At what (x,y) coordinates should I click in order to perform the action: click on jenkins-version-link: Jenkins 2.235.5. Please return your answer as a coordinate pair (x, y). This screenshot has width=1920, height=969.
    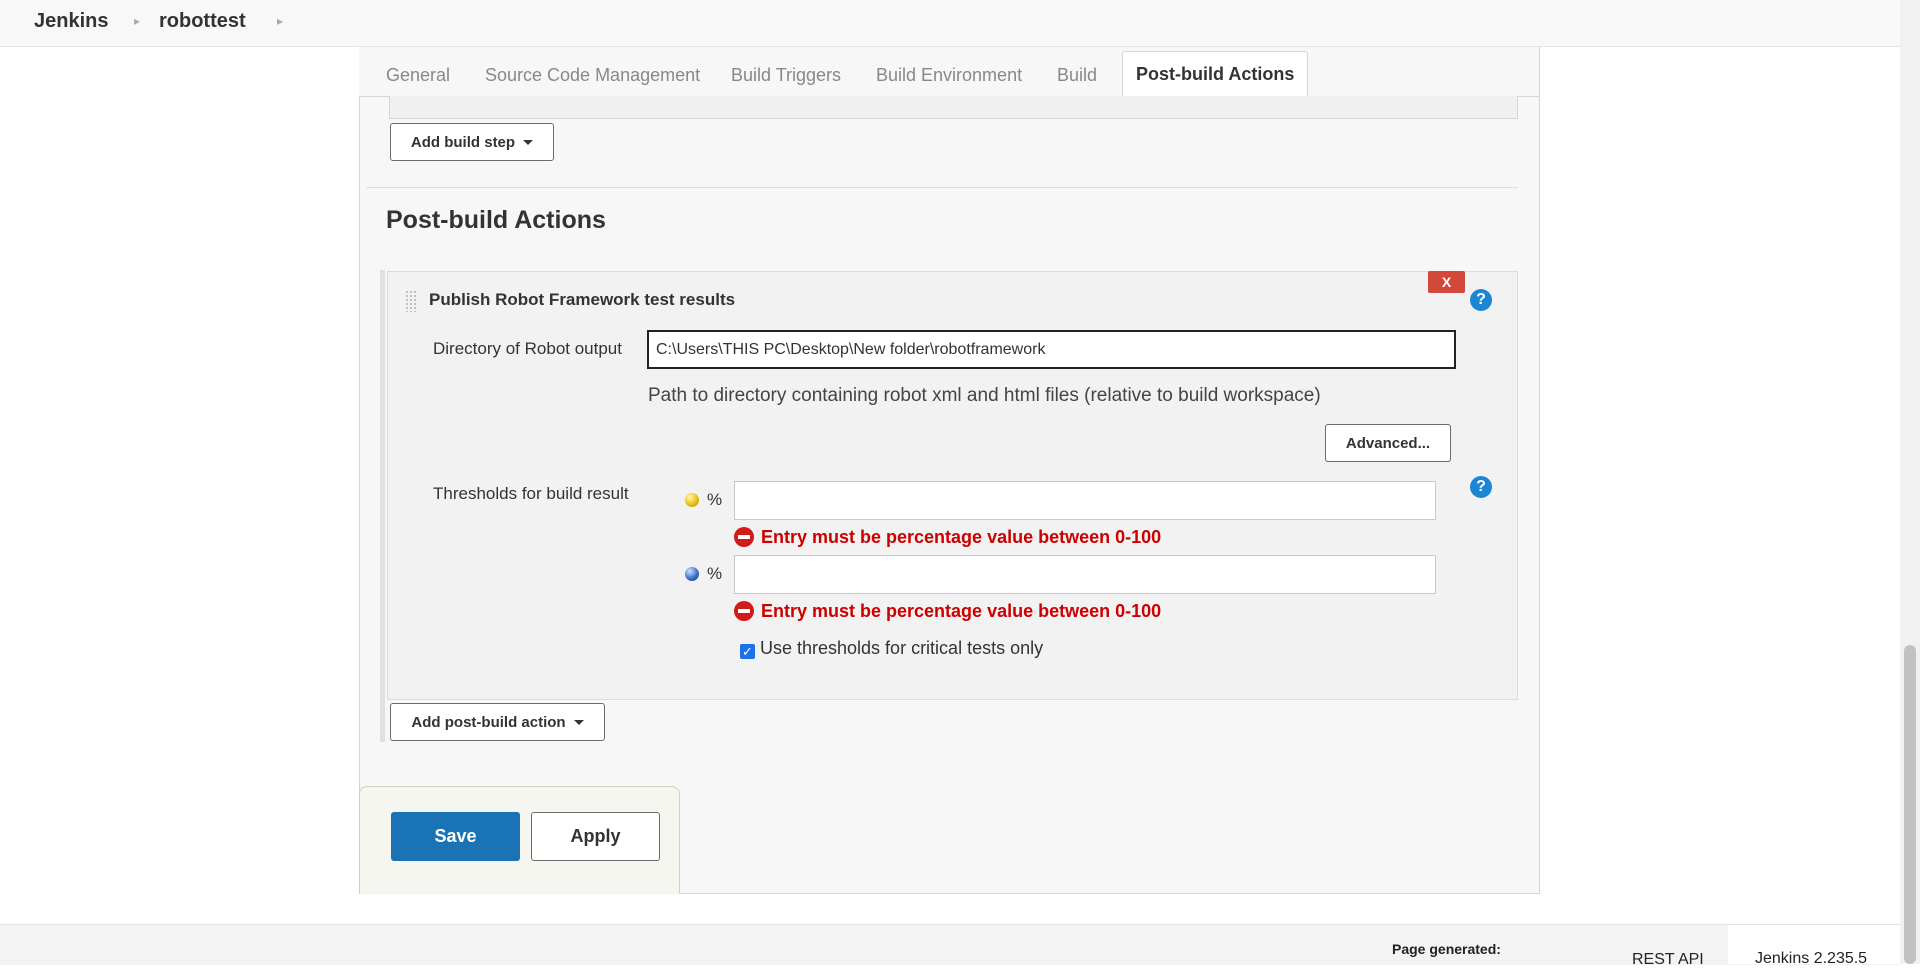
    Looking at the image, I should click on (1811, 959).